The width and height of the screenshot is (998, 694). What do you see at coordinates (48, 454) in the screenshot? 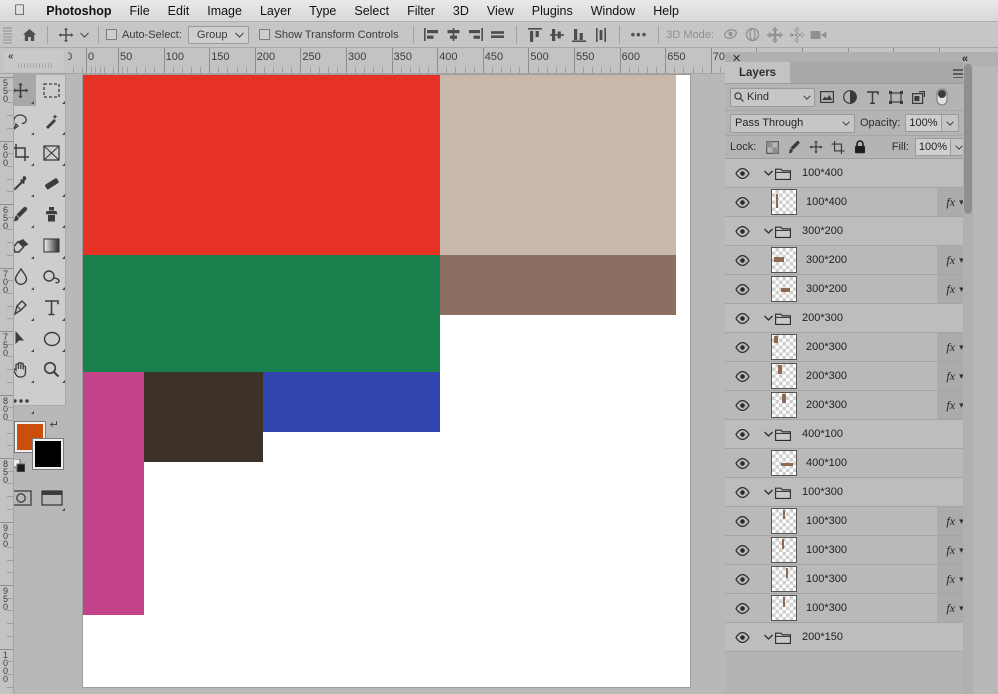
I see `background-color-swatch` at bounding box center [48, 454].